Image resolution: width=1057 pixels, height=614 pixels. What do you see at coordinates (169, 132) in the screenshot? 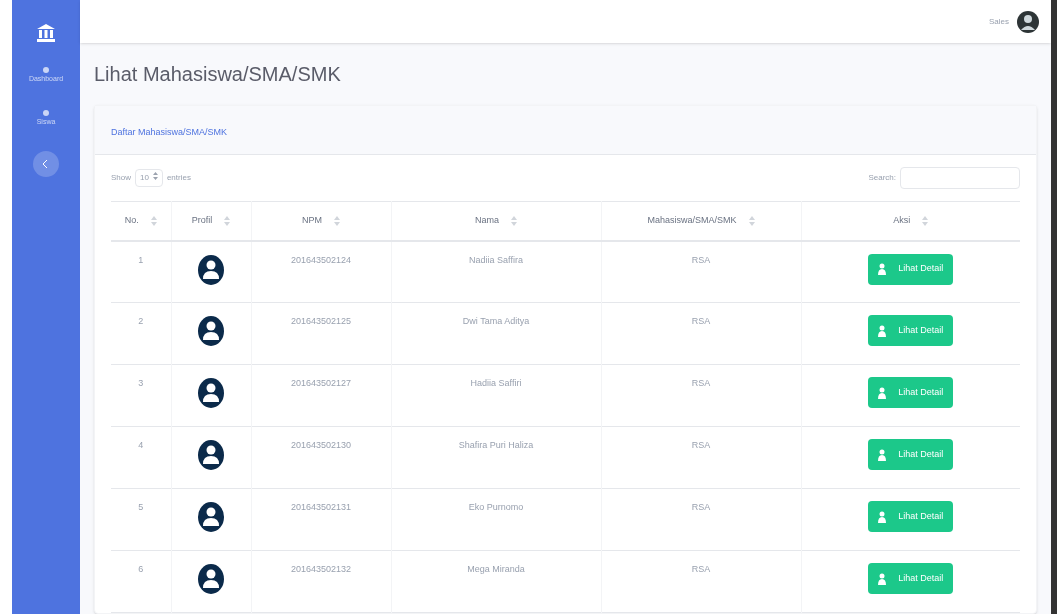
I see `card-title: Daftar Mahasiswa/SMA/SMK` at bounding box center [169, 132].